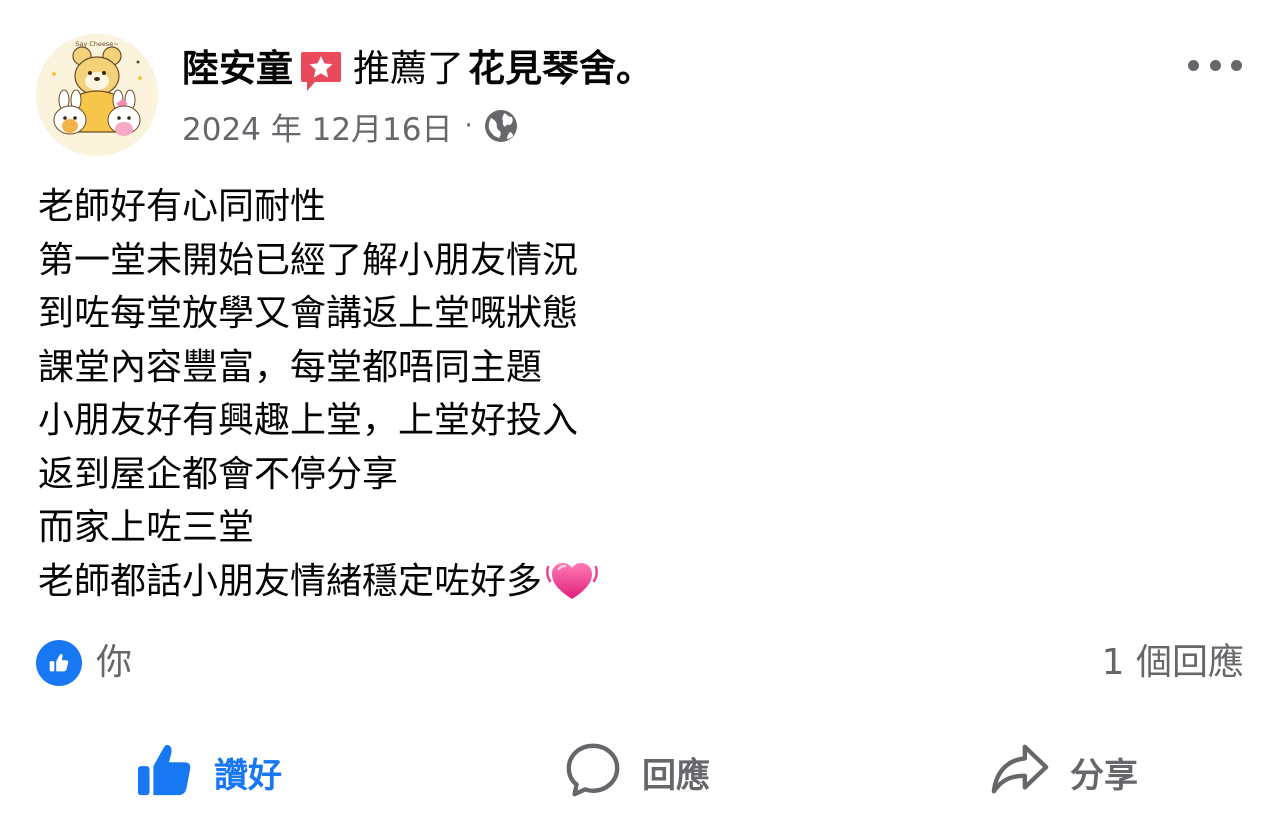  Describe the element at coordinates (317, 126) in the screenshot. I see `post-date: 2024 年 12月16日` at that location.